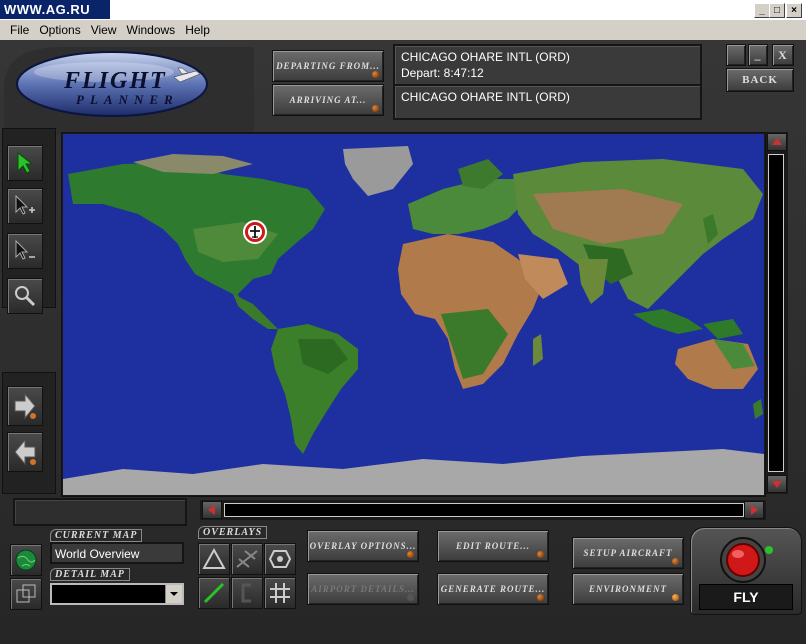 This screenshot has height=644, width=806. I want to click on map-vertical-scrollbar, so click(777, 313).